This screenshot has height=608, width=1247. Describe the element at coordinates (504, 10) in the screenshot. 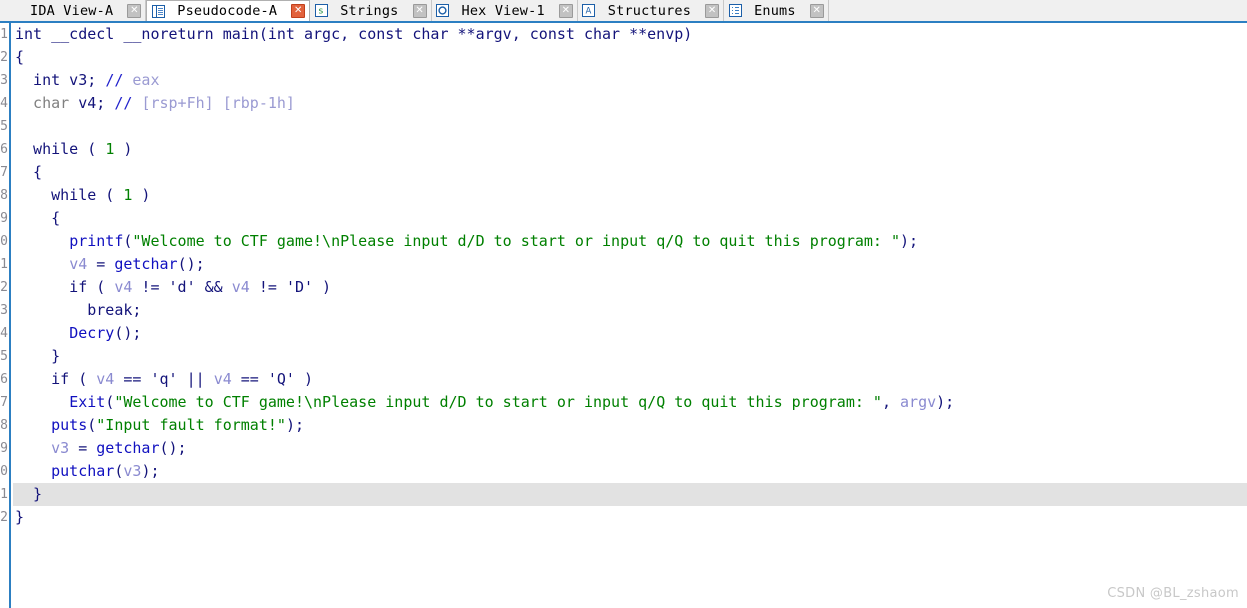

I see `tab-hex-view-1: Hex View-1 ✕` at that location.